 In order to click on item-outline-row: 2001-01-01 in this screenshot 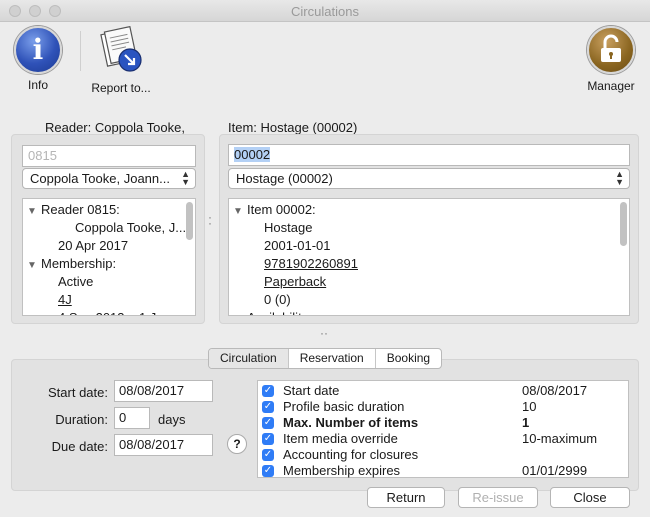, I will do `click(429, 246)`.